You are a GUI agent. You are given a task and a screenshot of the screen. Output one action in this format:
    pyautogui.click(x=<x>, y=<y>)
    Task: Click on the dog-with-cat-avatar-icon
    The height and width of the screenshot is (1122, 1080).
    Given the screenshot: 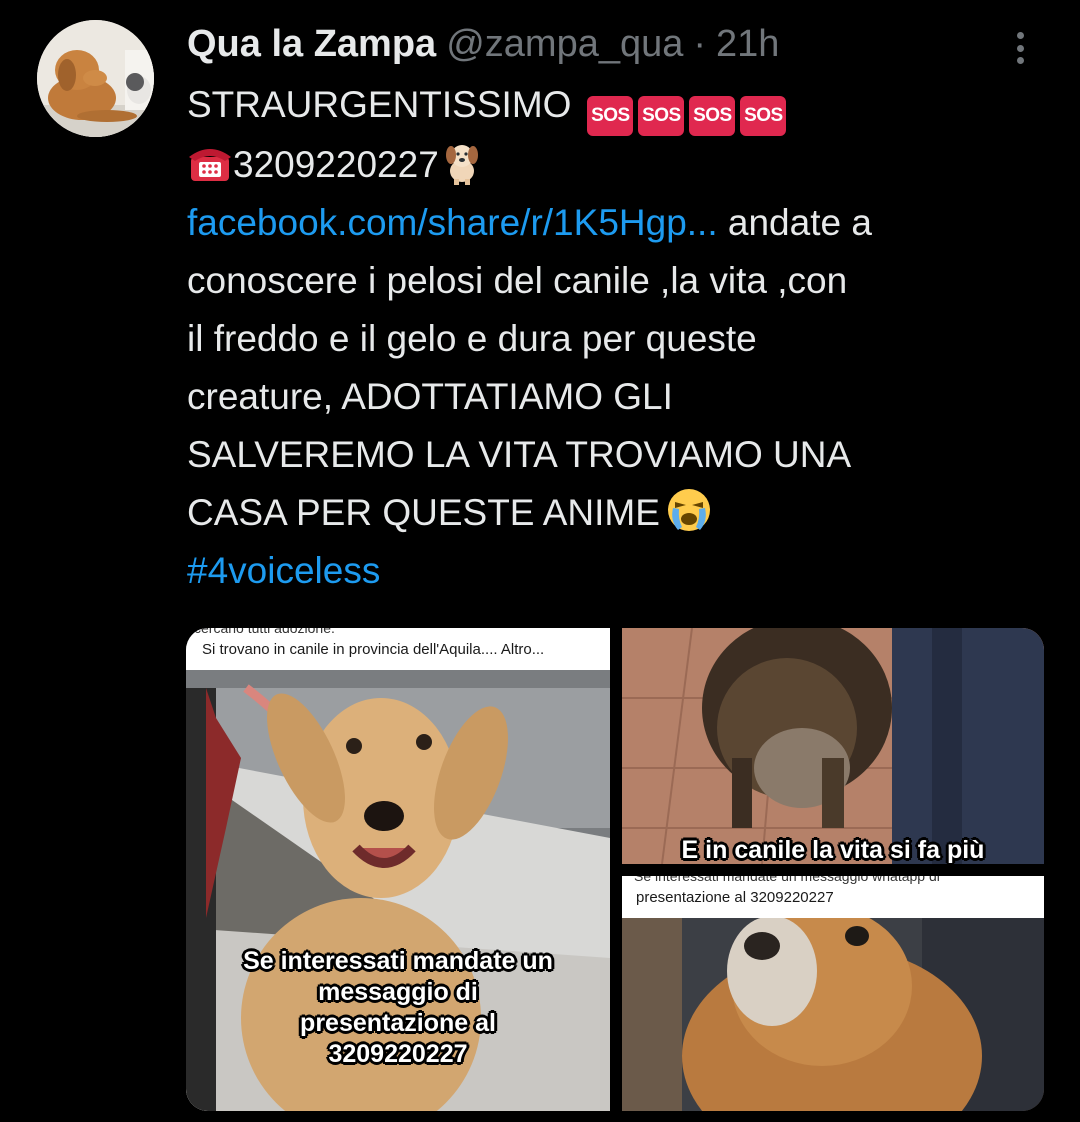 What is the action you would take?
    pyautogui.click(x=95, y=78)
    